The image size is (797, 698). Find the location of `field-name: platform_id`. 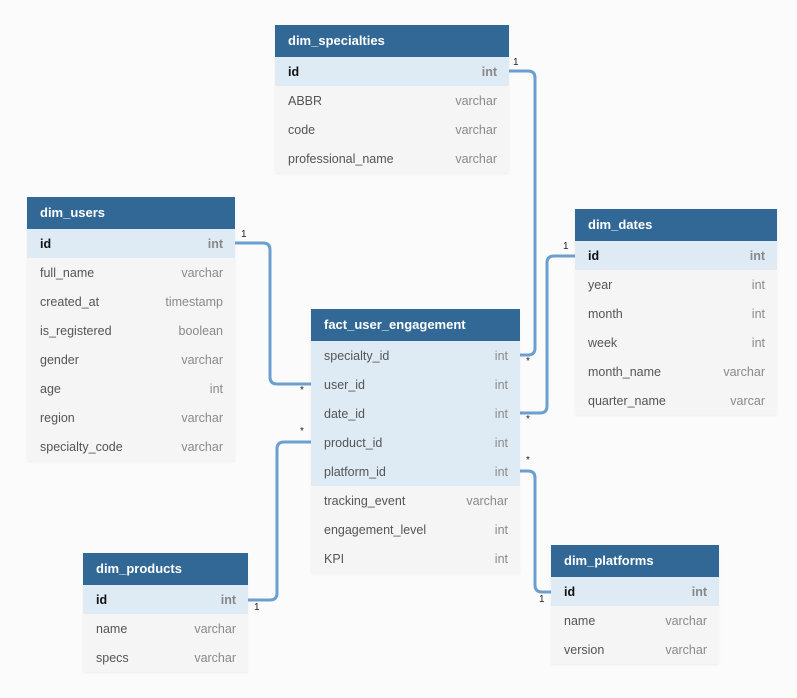

field-name: platform_id is located at coordinates (355, 471).